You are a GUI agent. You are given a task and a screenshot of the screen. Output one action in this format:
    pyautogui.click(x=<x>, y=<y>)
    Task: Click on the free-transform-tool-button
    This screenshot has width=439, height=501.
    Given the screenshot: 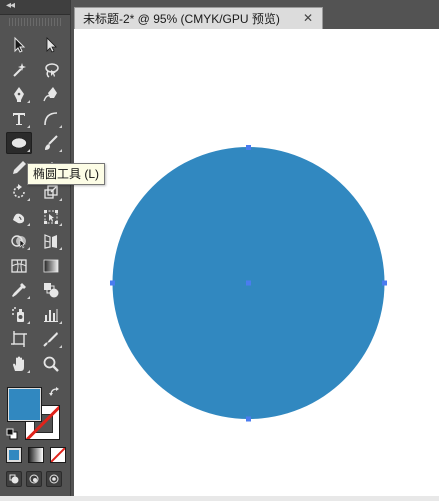 What is the action you would take?
    pyautogui.click(x=51, y=217)
    